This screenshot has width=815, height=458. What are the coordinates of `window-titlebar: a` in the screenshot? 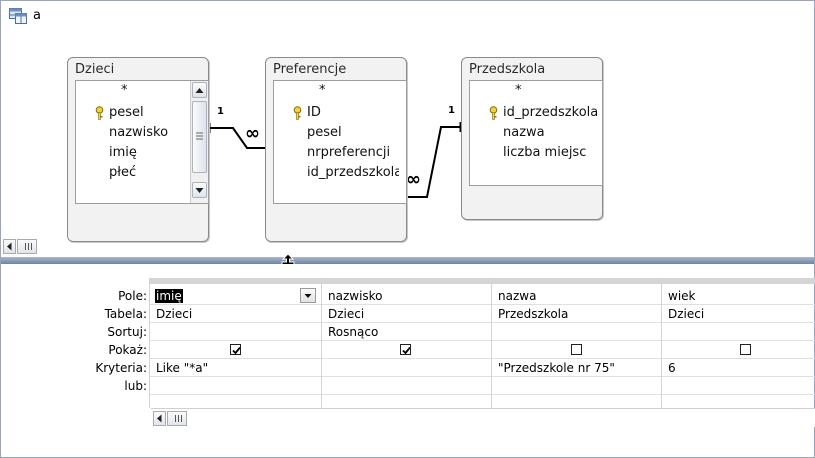 It's located at (408, 16).